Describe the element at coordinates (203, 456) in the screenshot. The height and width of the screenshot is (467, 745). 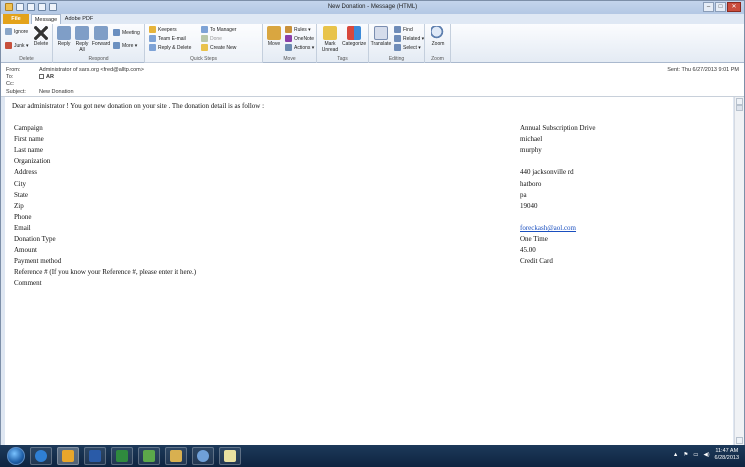
I see `taskbar-media` at that location.